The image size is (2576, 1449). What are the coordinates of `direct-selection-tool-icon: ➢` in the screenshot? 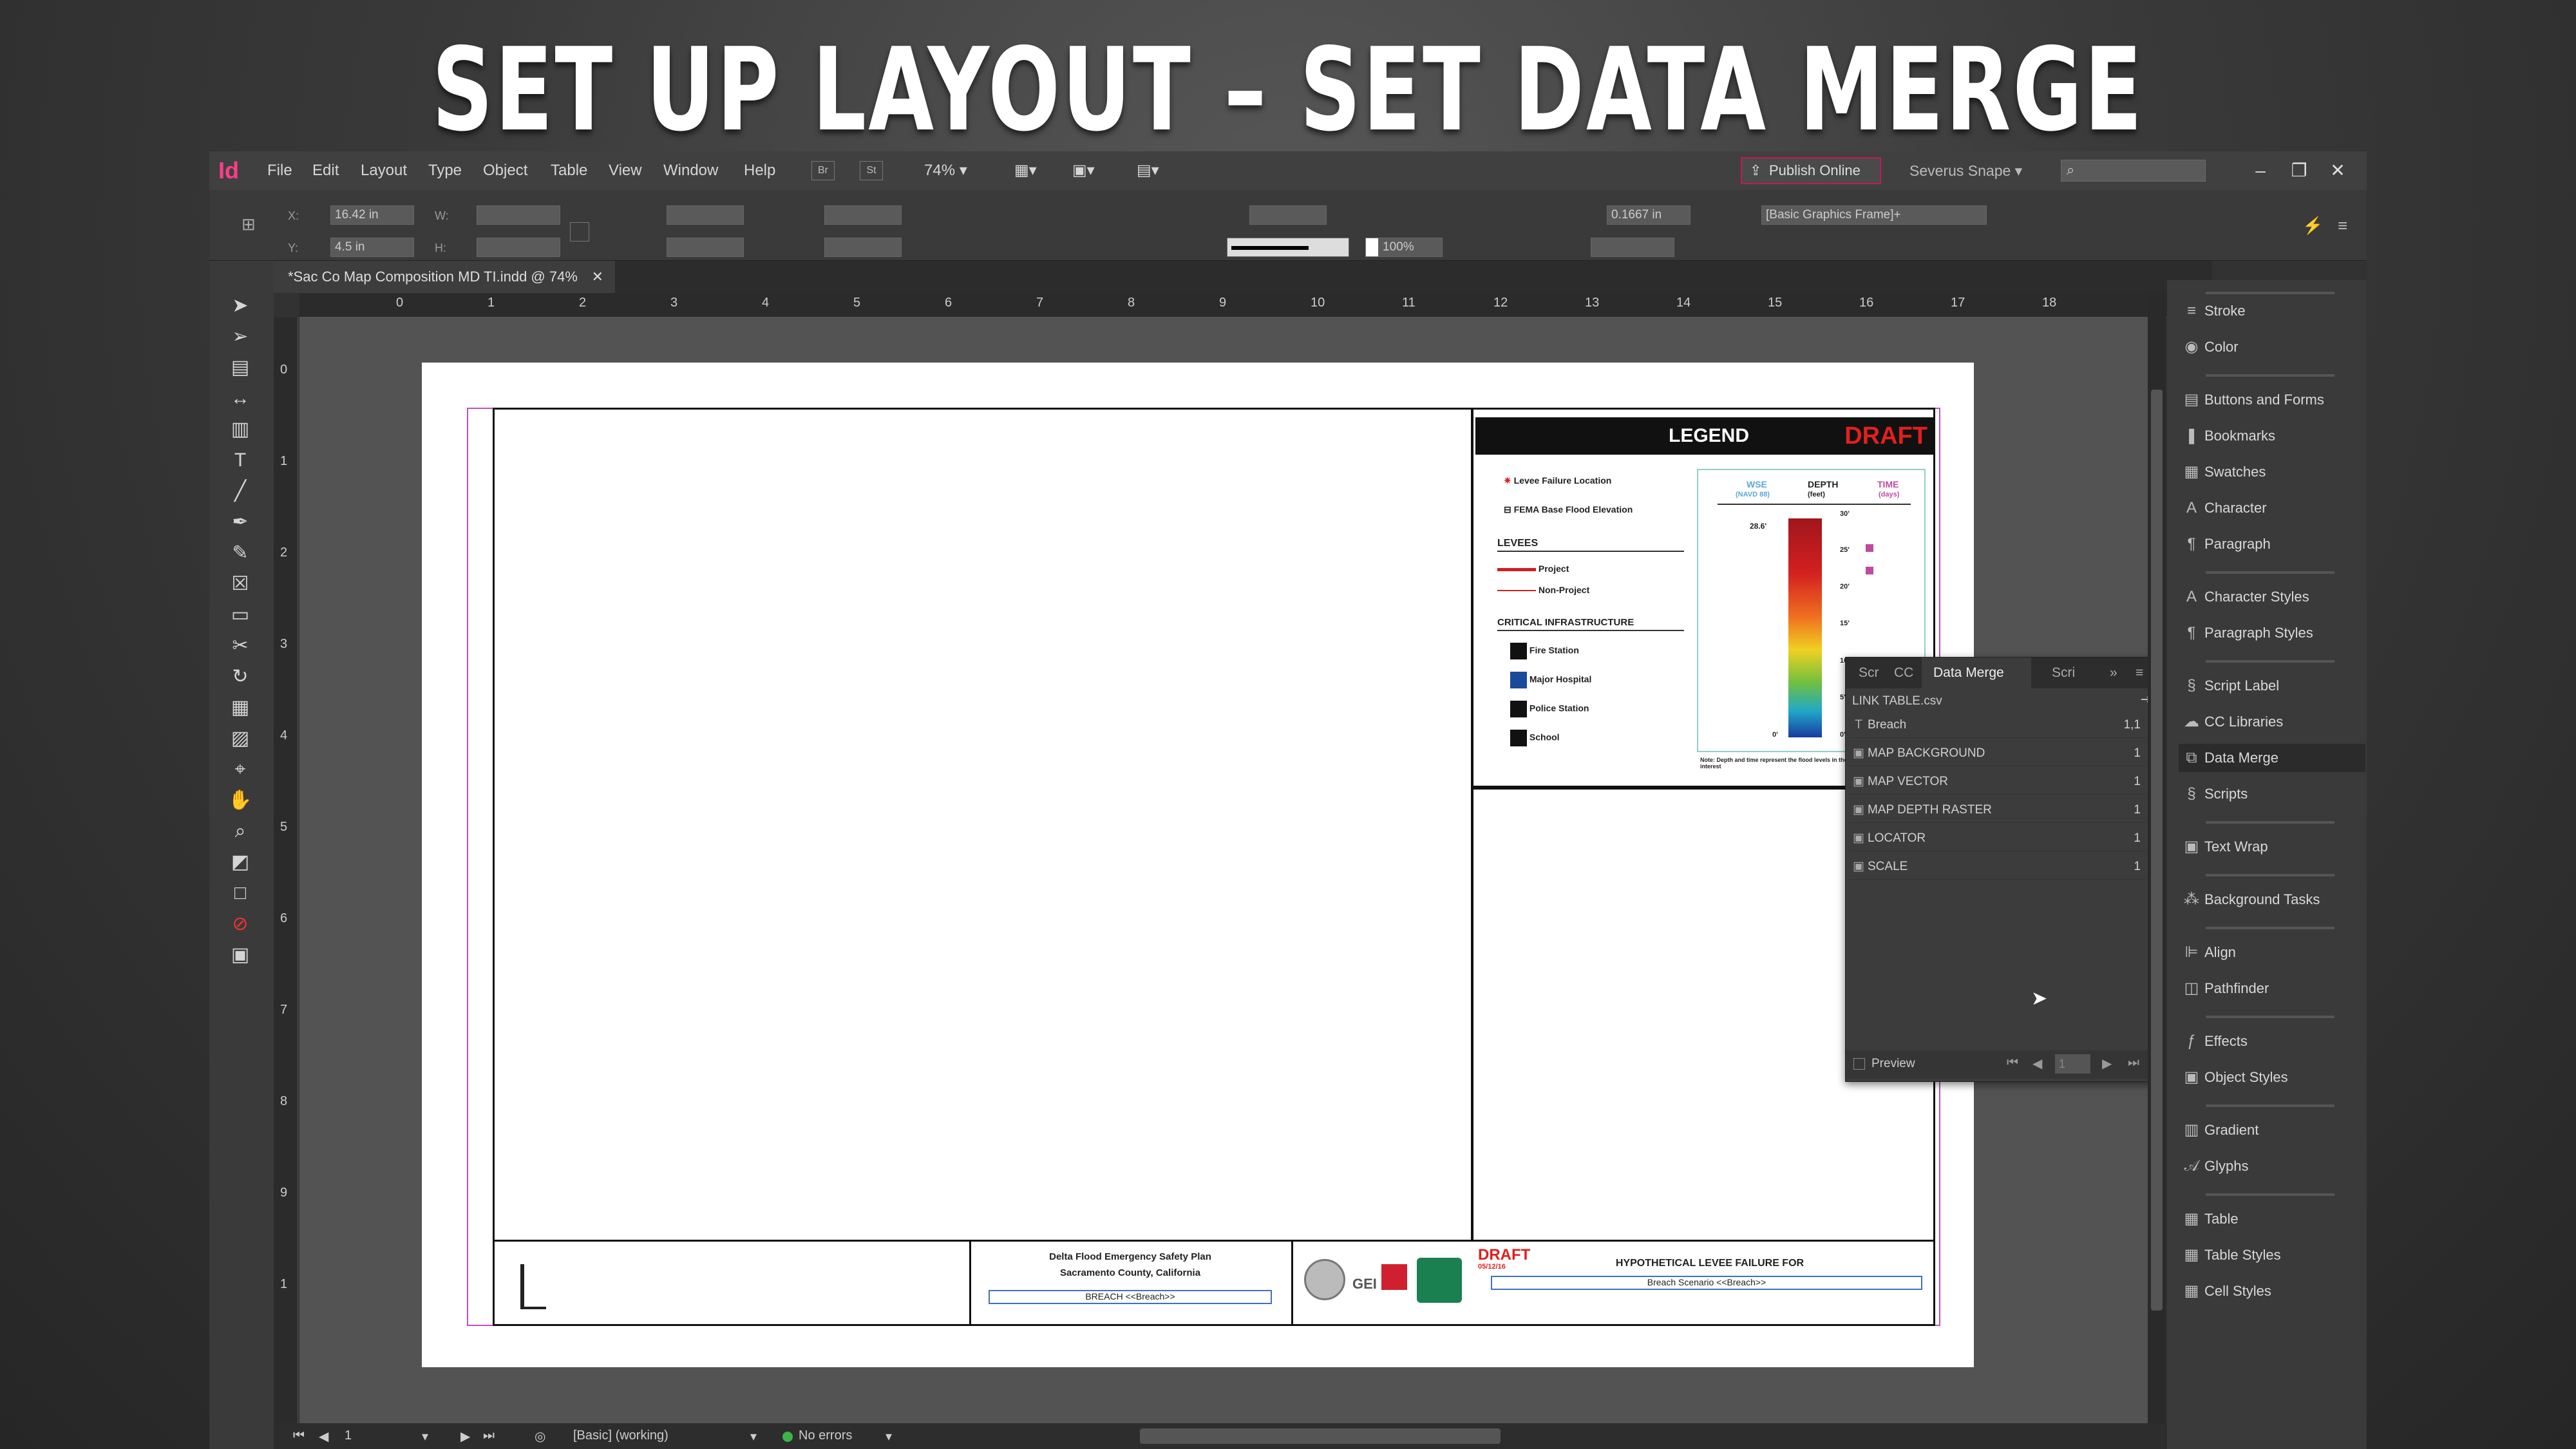 It's located at (240, 337).